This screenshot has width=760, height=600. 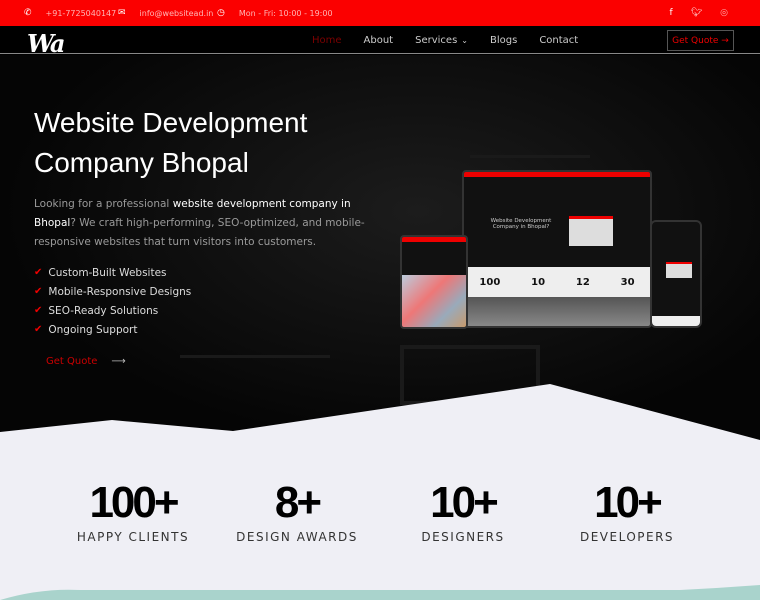 I want to click on stat-happy-clients: 100+ HAPPY CLIENTS, so click(x=133, y=511).